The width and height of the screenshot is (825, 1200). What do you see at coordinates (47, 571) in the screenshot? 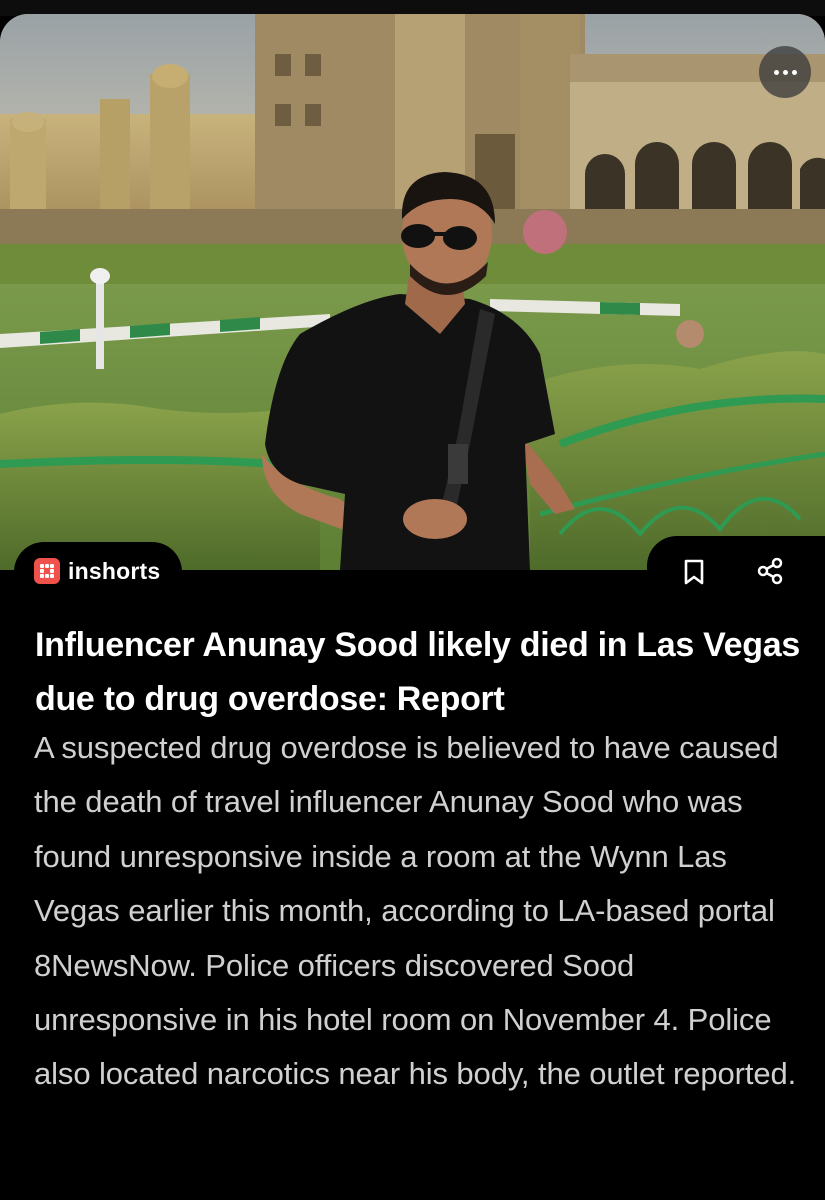
I see `inshorts-logo-icon` at bounding box center [47, 571].